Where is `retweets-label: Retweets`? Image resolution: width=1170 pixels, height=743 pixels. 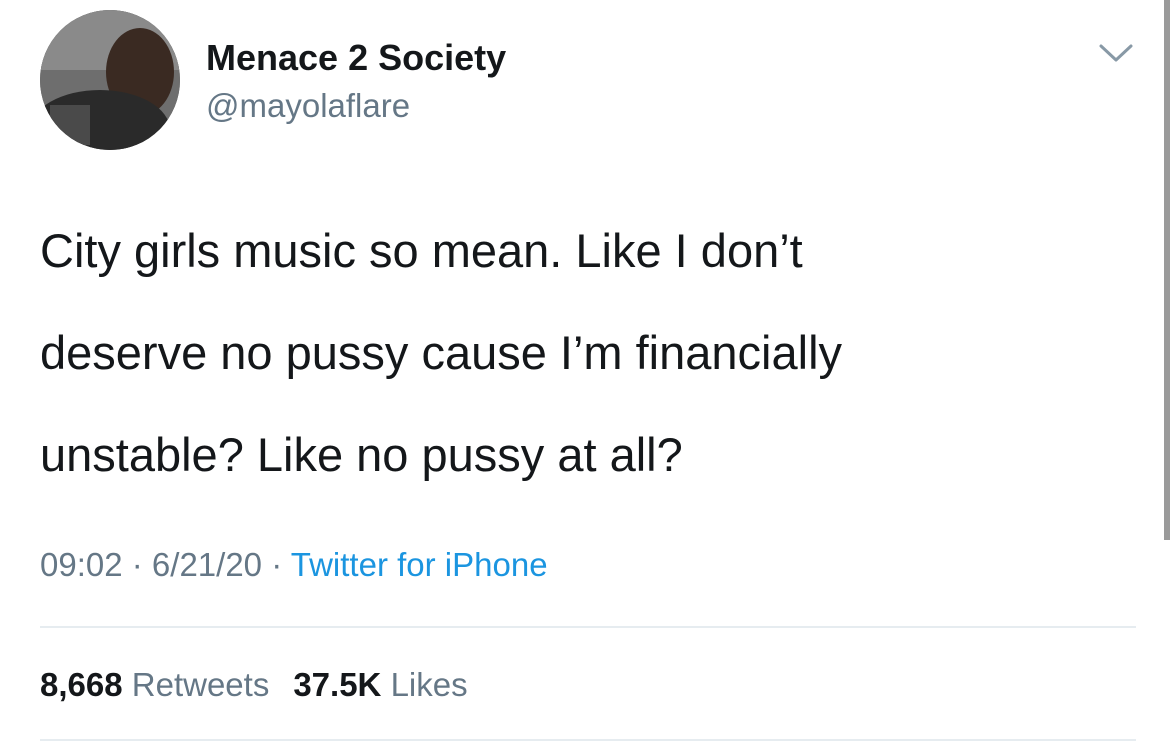 retweets-label: Retweets is located at coordinates (200, 684).